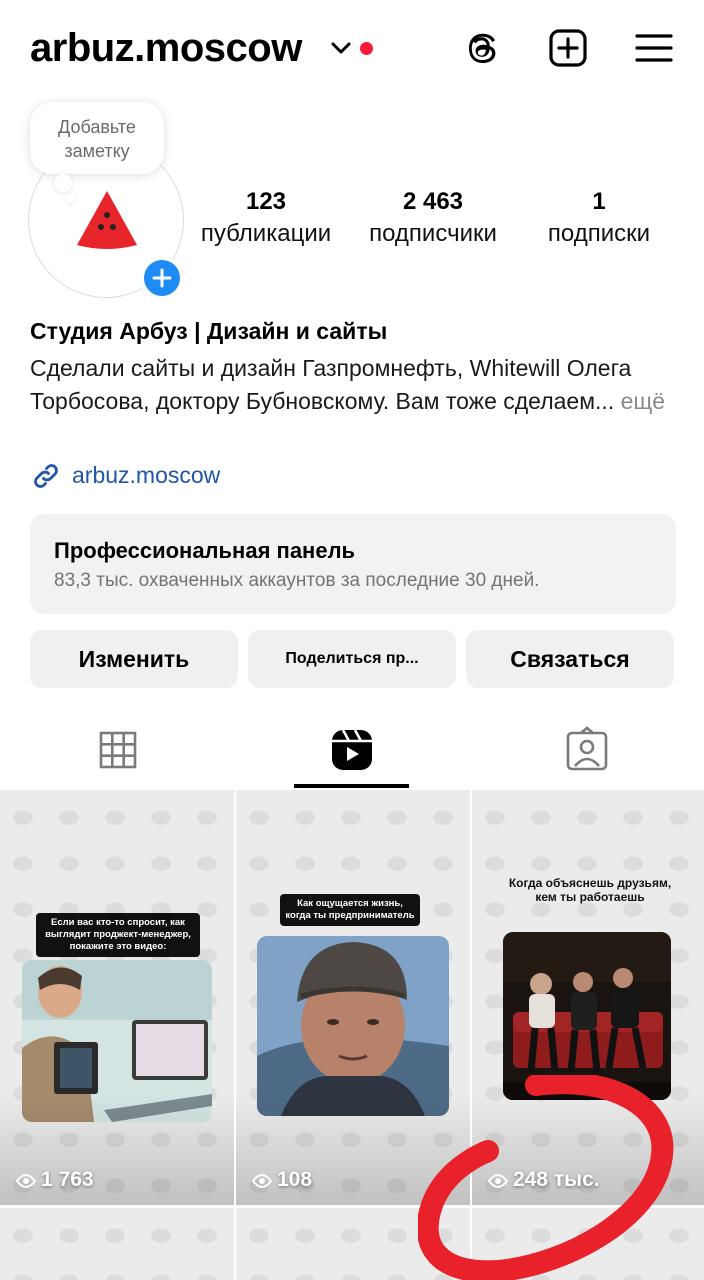 The height and width of the screenshot is (1280, 704). I want to click on add-story-button, so click(162, 278).